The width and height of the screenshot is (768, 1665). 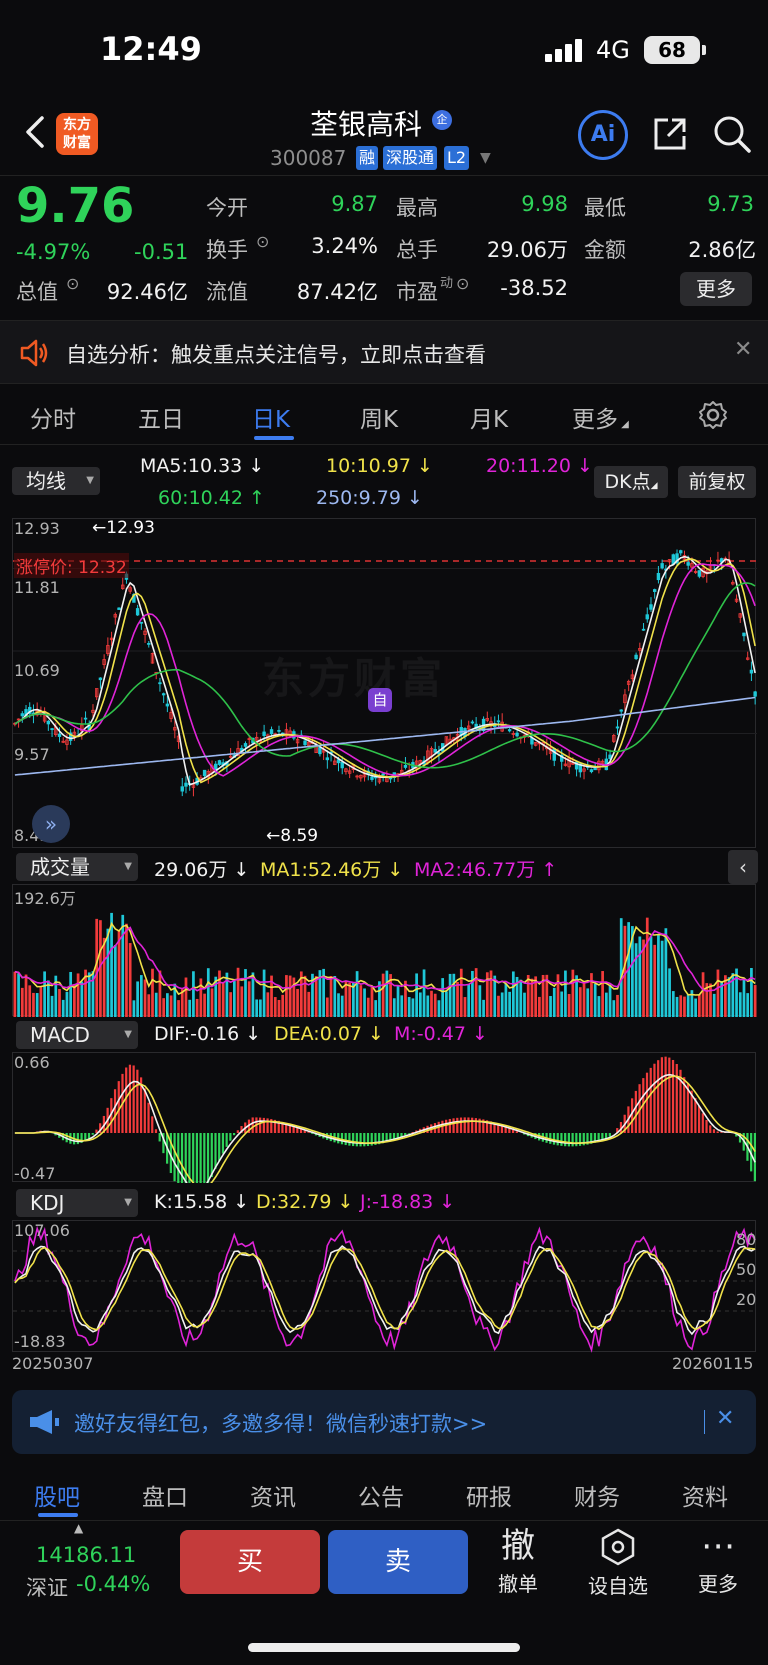 I want to click on add-watchlist-button: 设自选, so click(x=618, y=1563).